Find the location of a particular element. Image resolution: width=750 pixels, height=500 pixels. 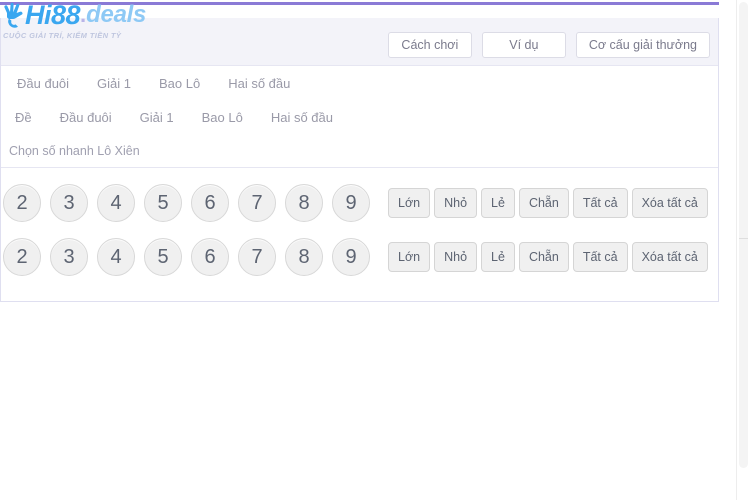

nav-secondary: Đề Đầu đuôi Giải 1 Bao Lô Hai số đầu is located at coordinates (359, 117).